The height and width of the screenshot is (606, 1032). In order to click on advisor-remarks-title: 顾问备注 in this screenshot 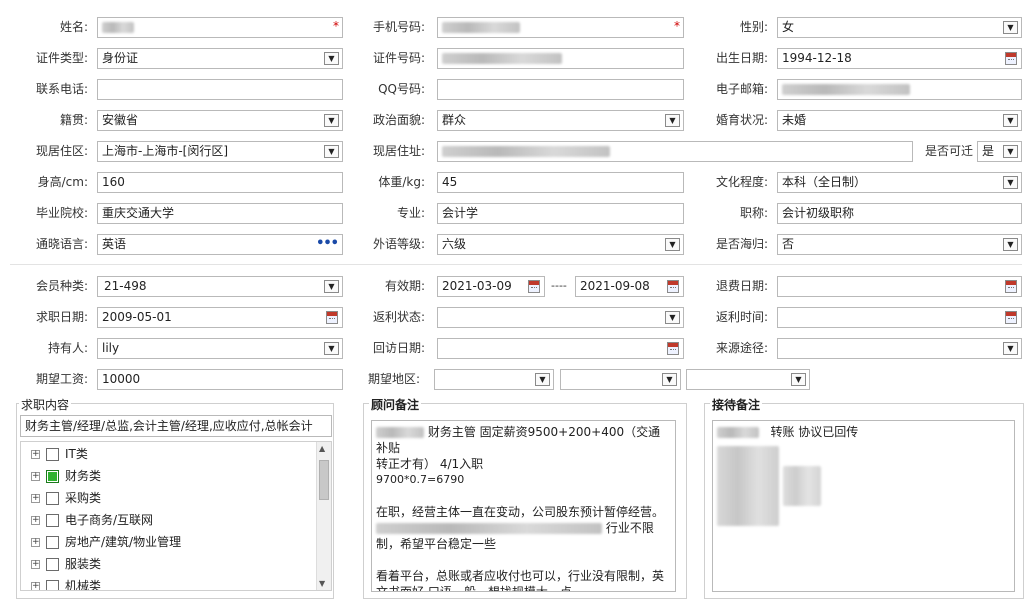, I will do `click(395, 404)`.